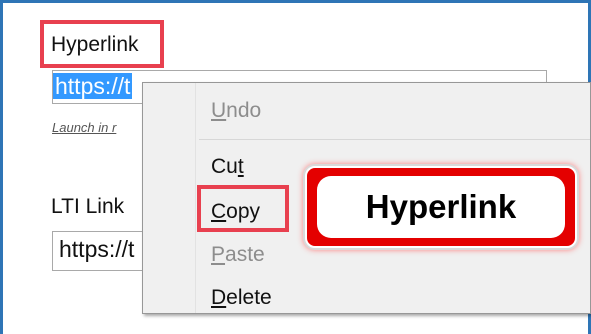  What do you see at coordinates (240, 166) in the screenshot?
I see `menu-item-cut-accel: t` at bounding box center [240, 166].